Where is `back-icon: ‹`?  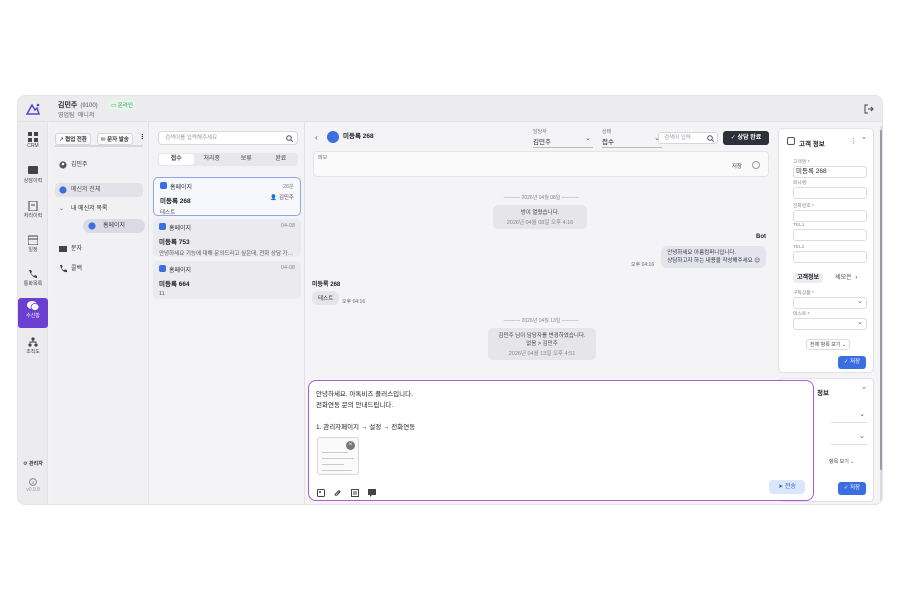
back-icon: ‹ is located at coordinates (316, 137).